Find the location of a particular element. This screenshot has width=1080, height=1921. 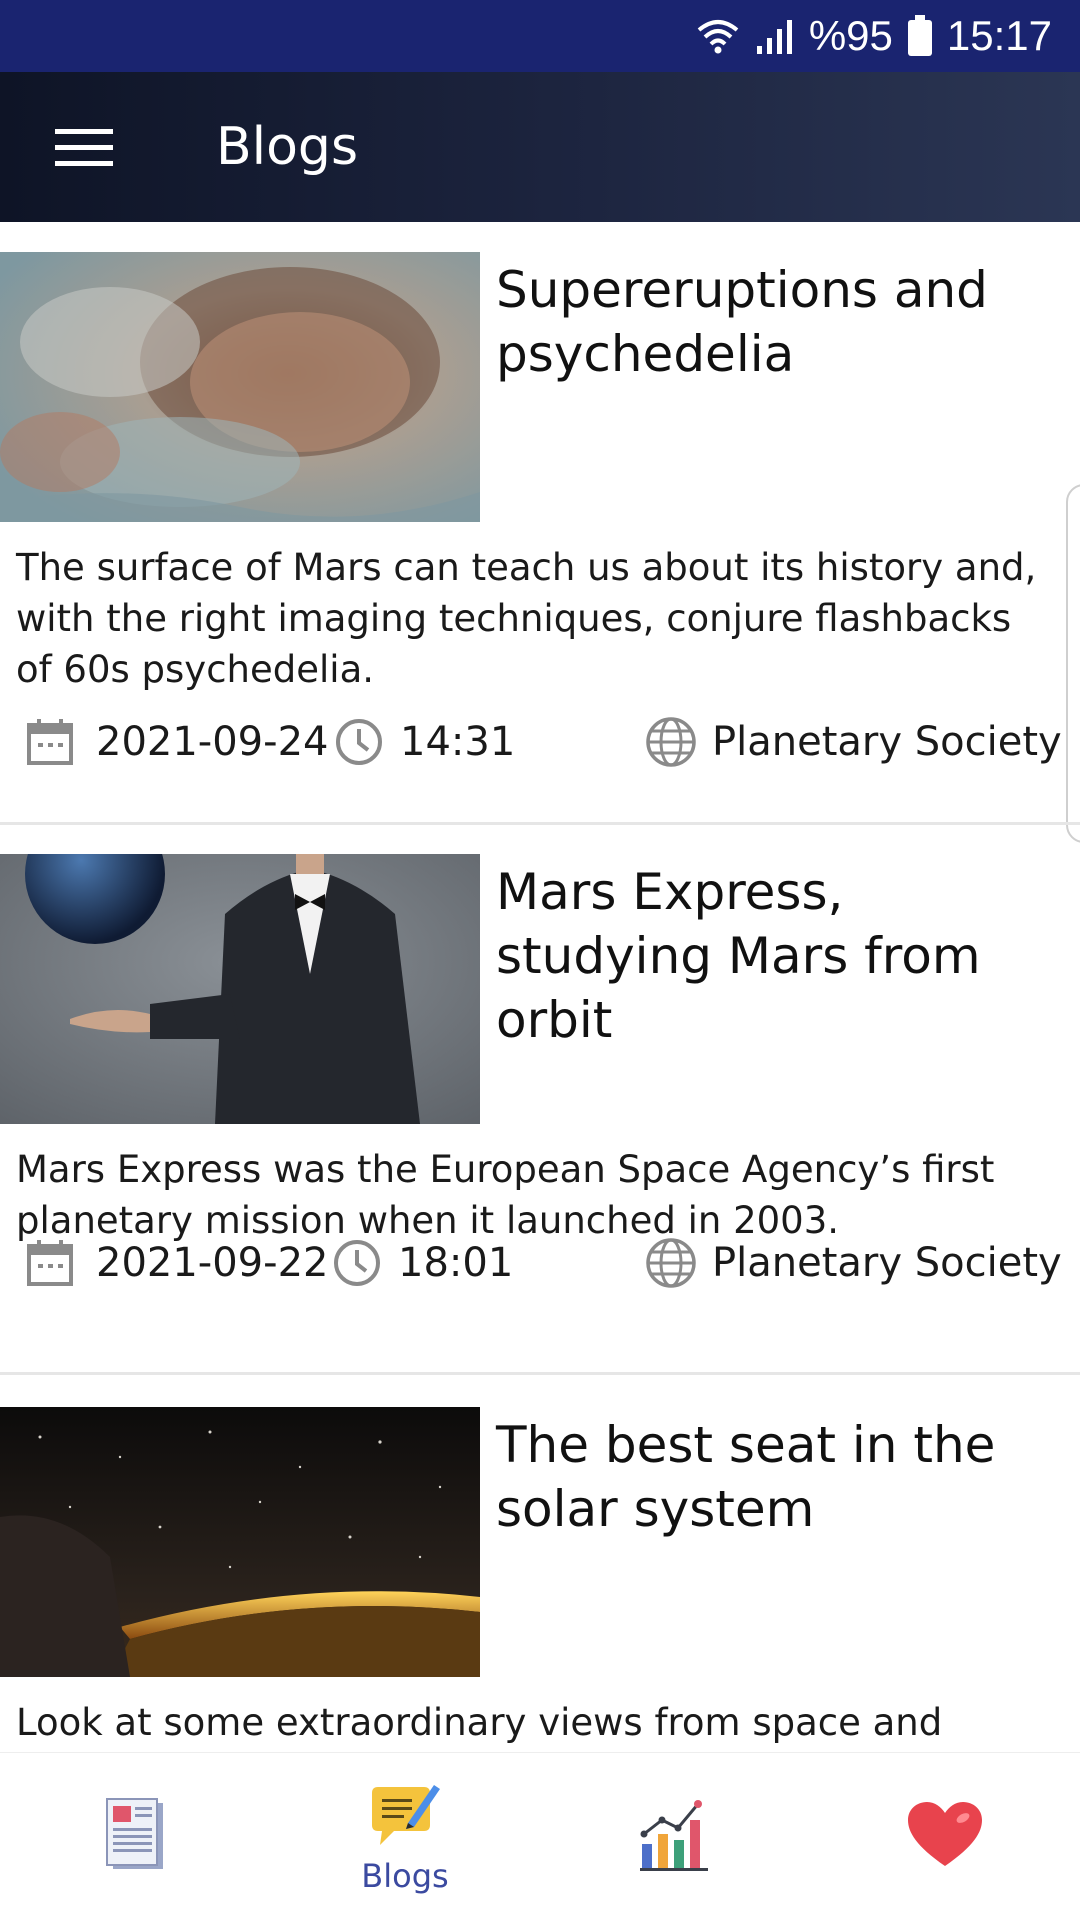

battery-percent: %95 is located at coordinates (850, 35).